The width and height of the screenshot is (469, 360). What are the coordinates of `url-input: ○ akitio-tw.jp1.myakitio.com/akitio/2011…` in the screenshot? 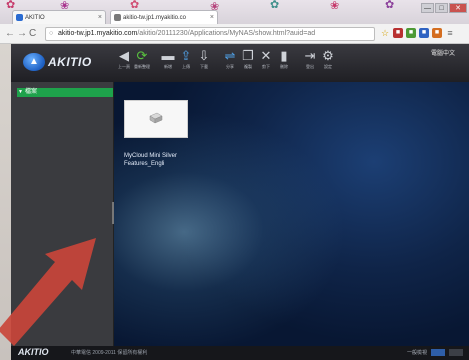 It's located at (210, 34).